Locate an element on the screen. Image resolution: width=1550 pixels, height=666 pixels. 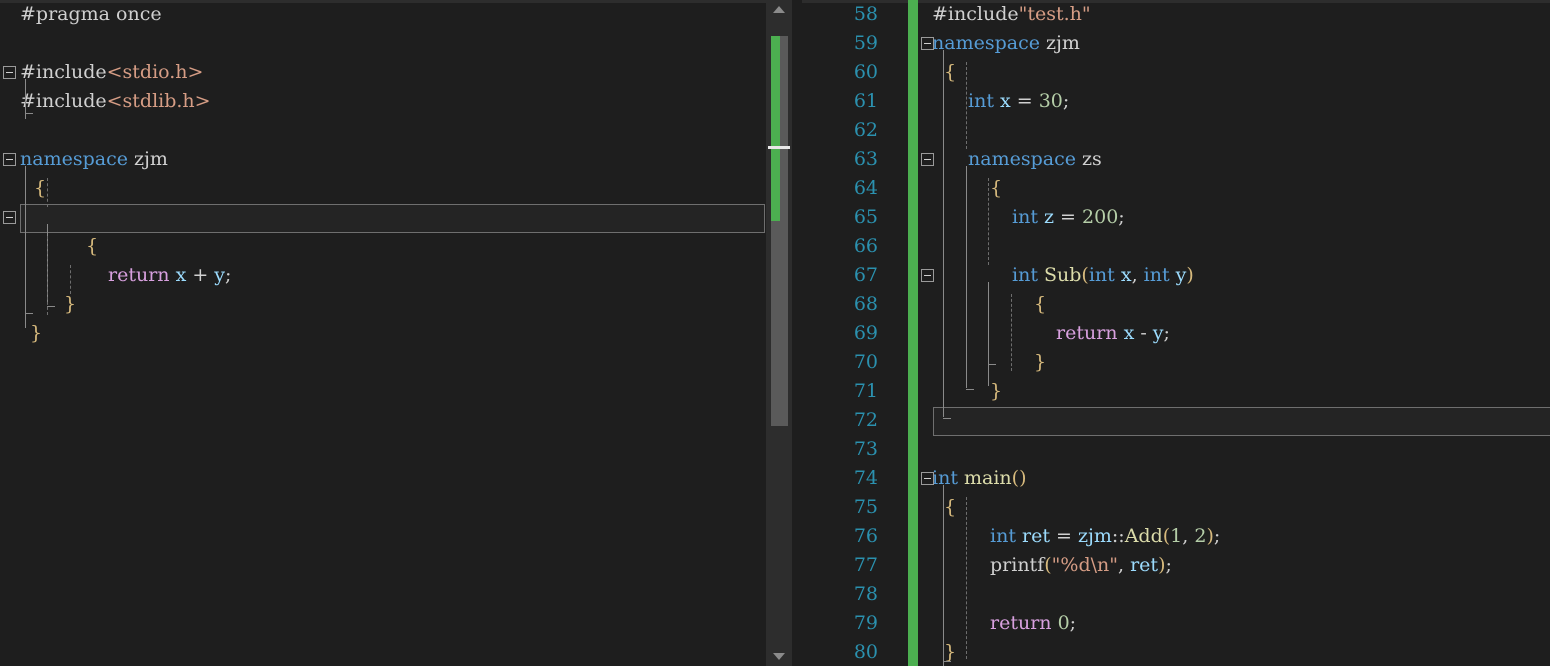
code-line: int ret = zjm::Add(1, 2); is located at coordinates (1176, 536).